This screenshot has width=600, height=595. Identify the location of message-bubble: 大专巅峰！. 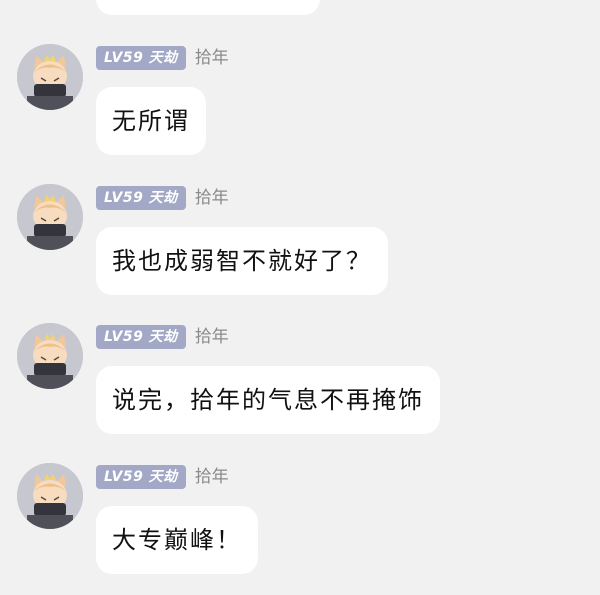
(177, 540).